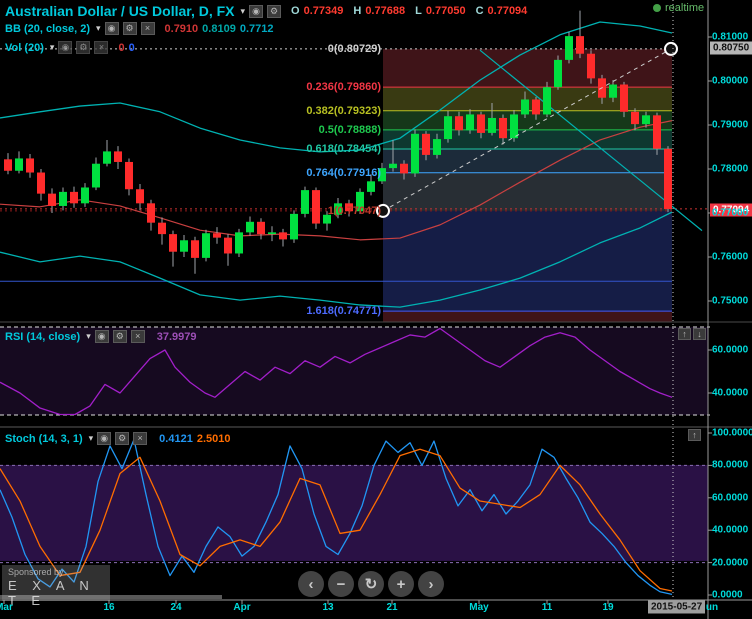 Image resolution: width=752 pixels, height=619 pixels. Describe the element at coordinates (311, 584) in the screenshot. I see `scroll-left-button: ‹` at that location.